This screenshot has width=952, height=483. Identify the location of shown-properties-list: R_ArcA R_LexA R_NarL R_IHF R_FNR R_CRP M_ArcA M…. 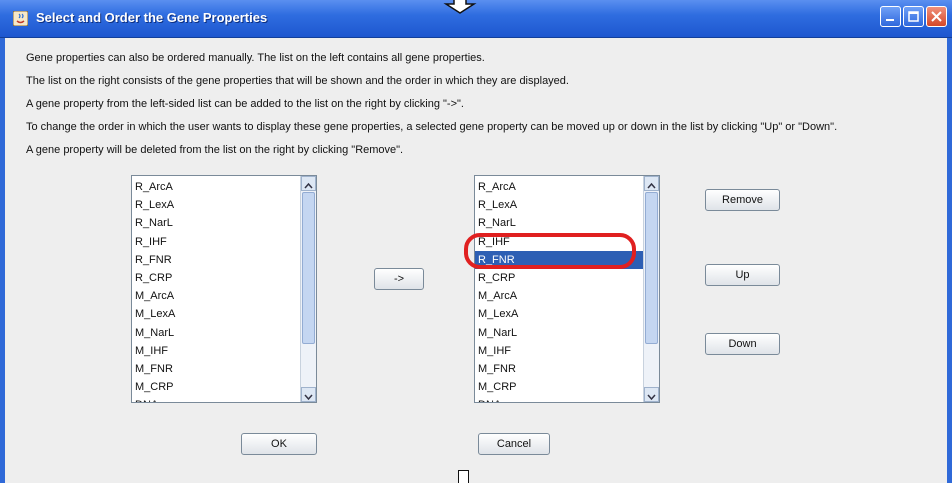
(567, 289).